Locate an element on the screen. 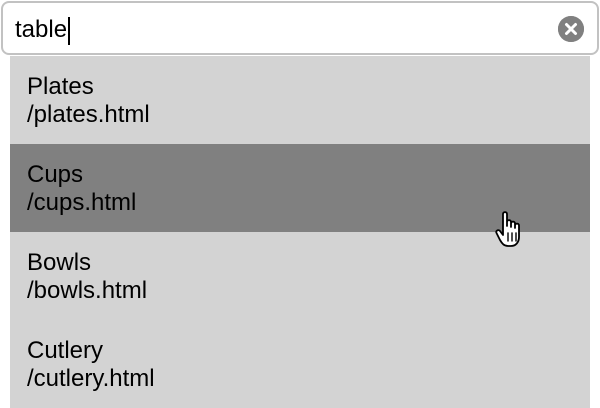 The height and width of the screenshot is (408, 600). search-box: table is located at coordinates (300, 28).